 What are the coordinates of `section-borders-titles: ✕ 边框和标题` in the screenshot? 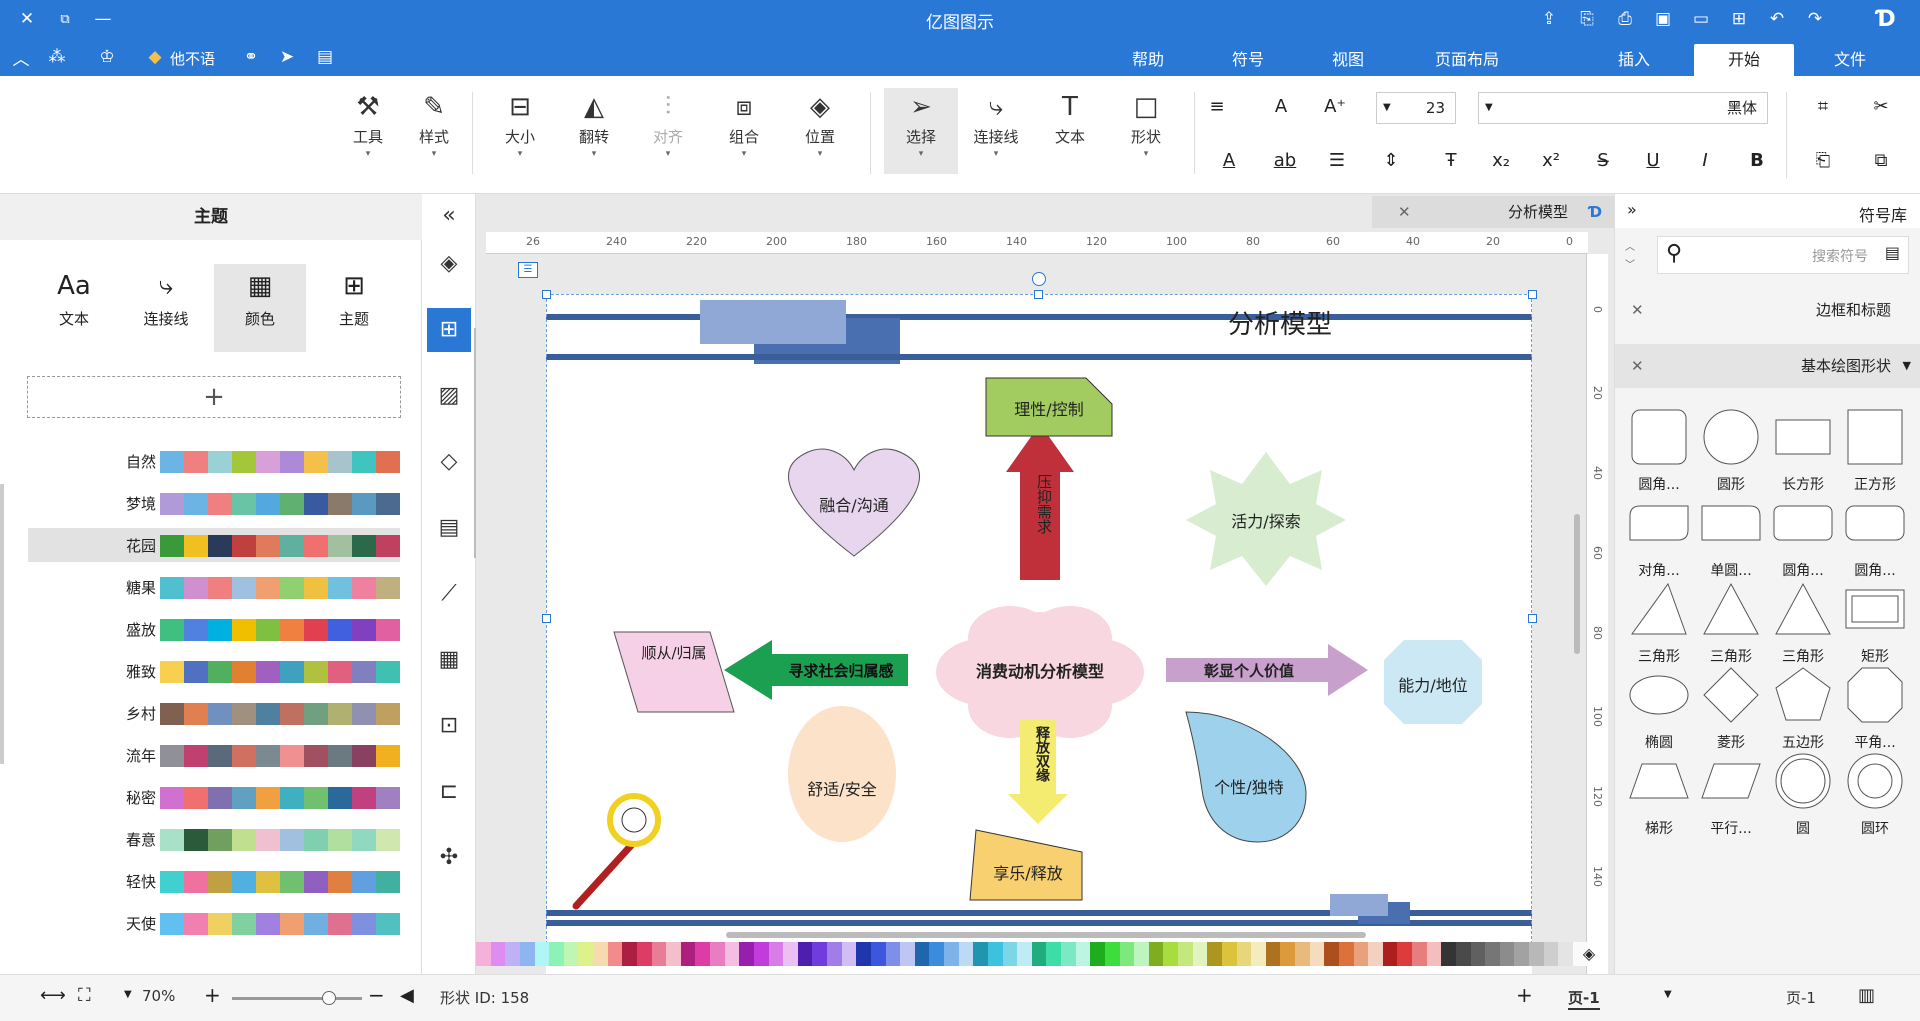 It's located at (1767, 310).